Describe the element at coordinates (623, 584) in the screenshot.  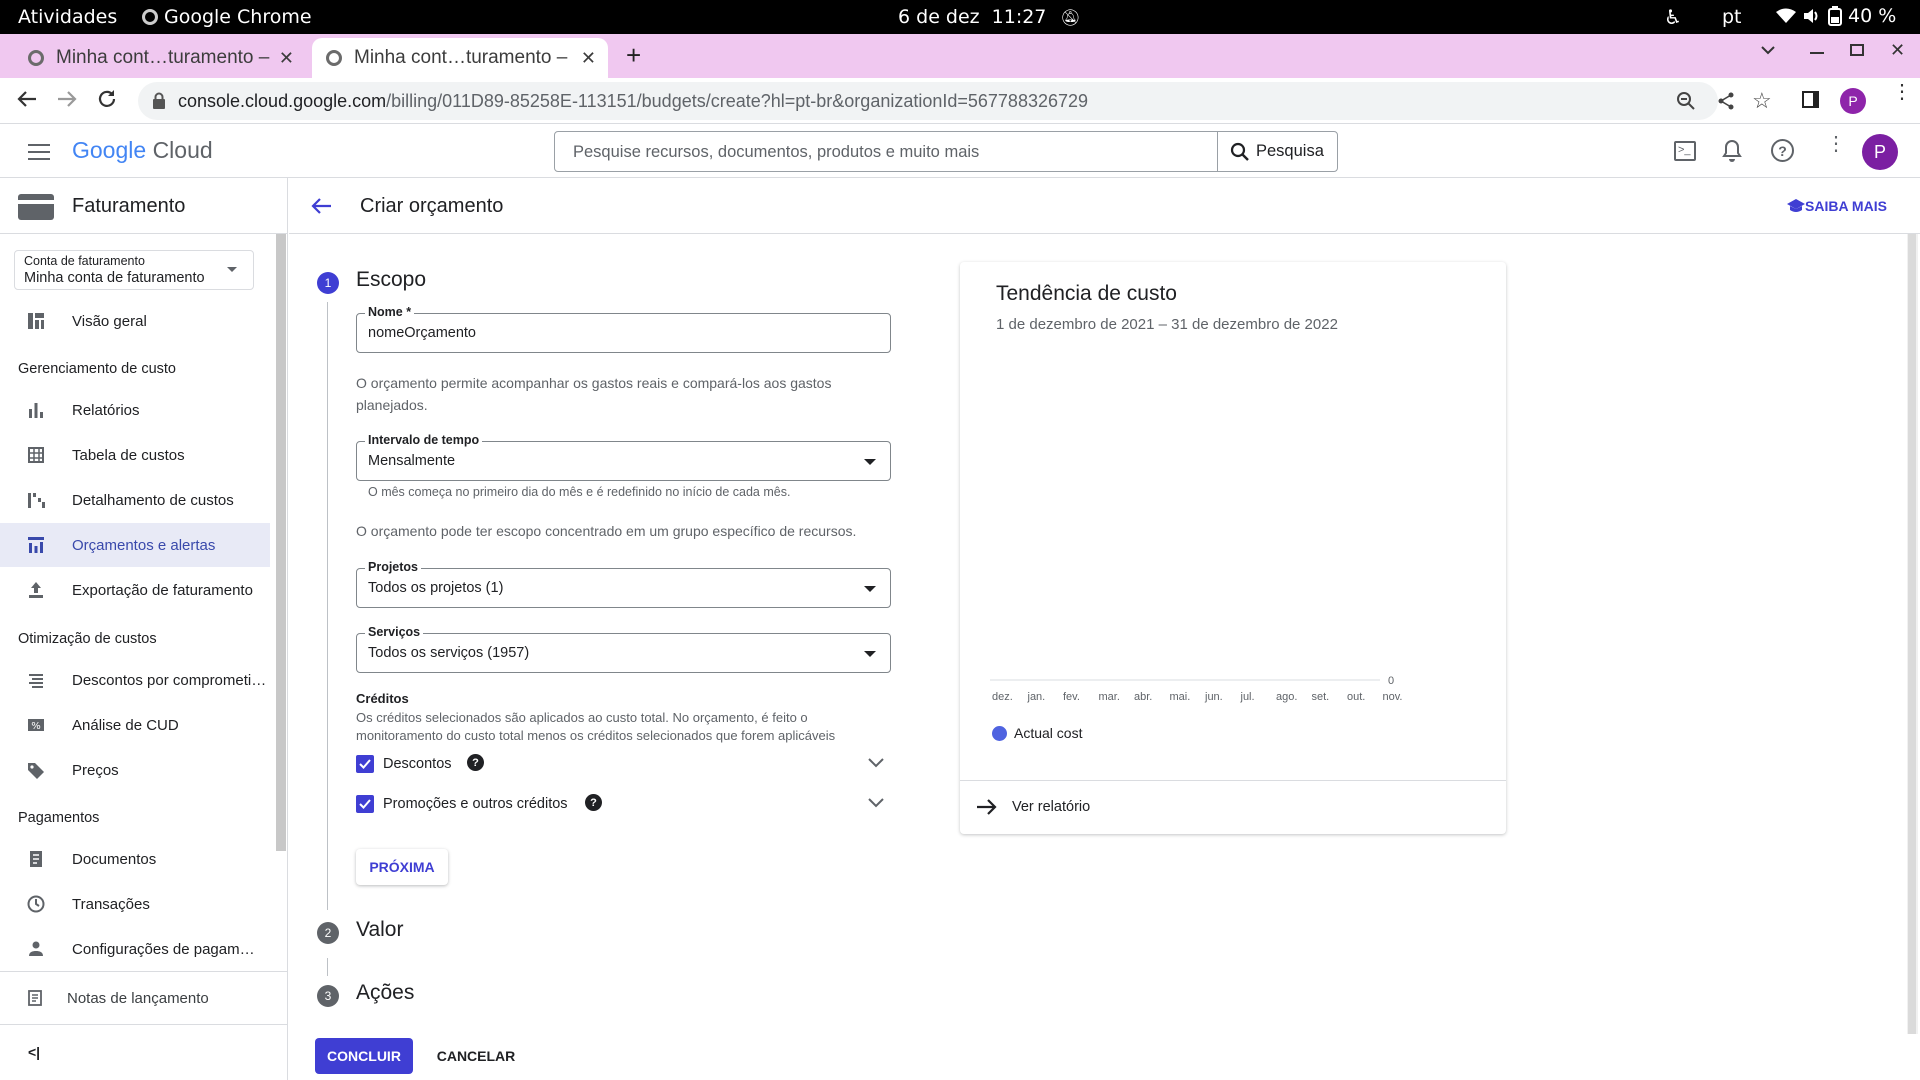
I see `projects-select: Projetos Todos os projetos (1)` at that location.